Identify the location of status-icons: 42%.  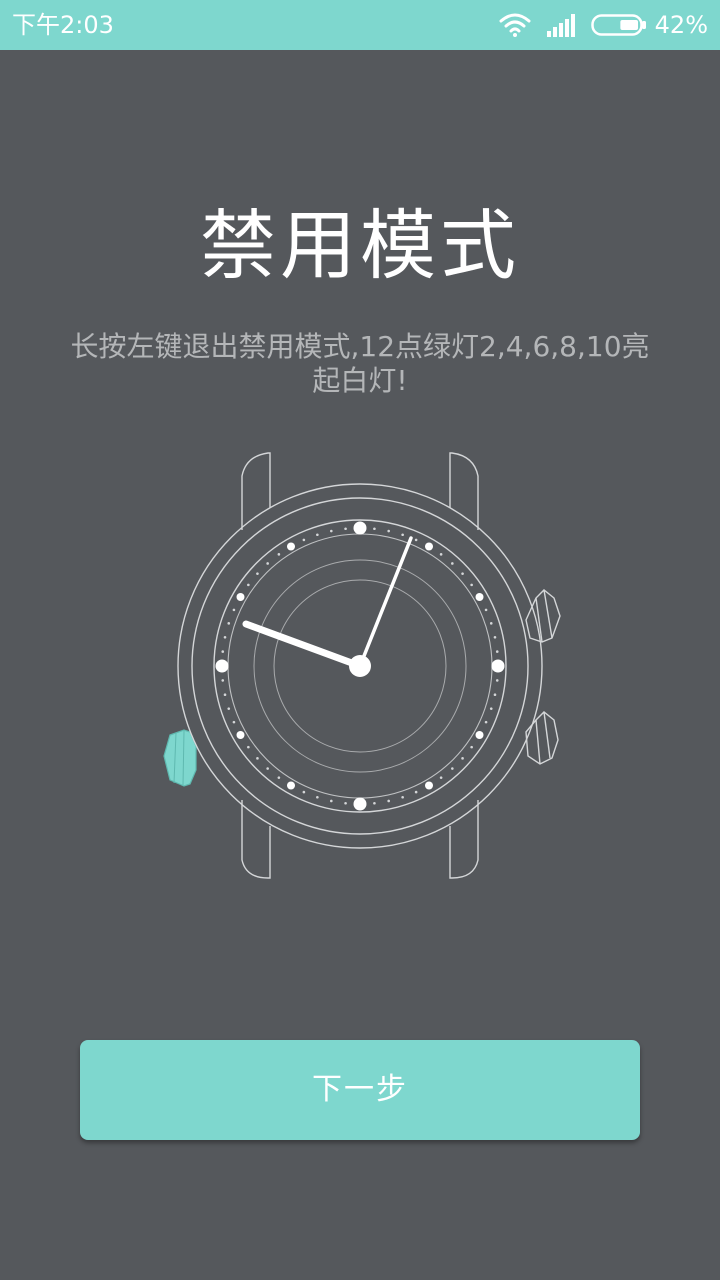
(603, 25).